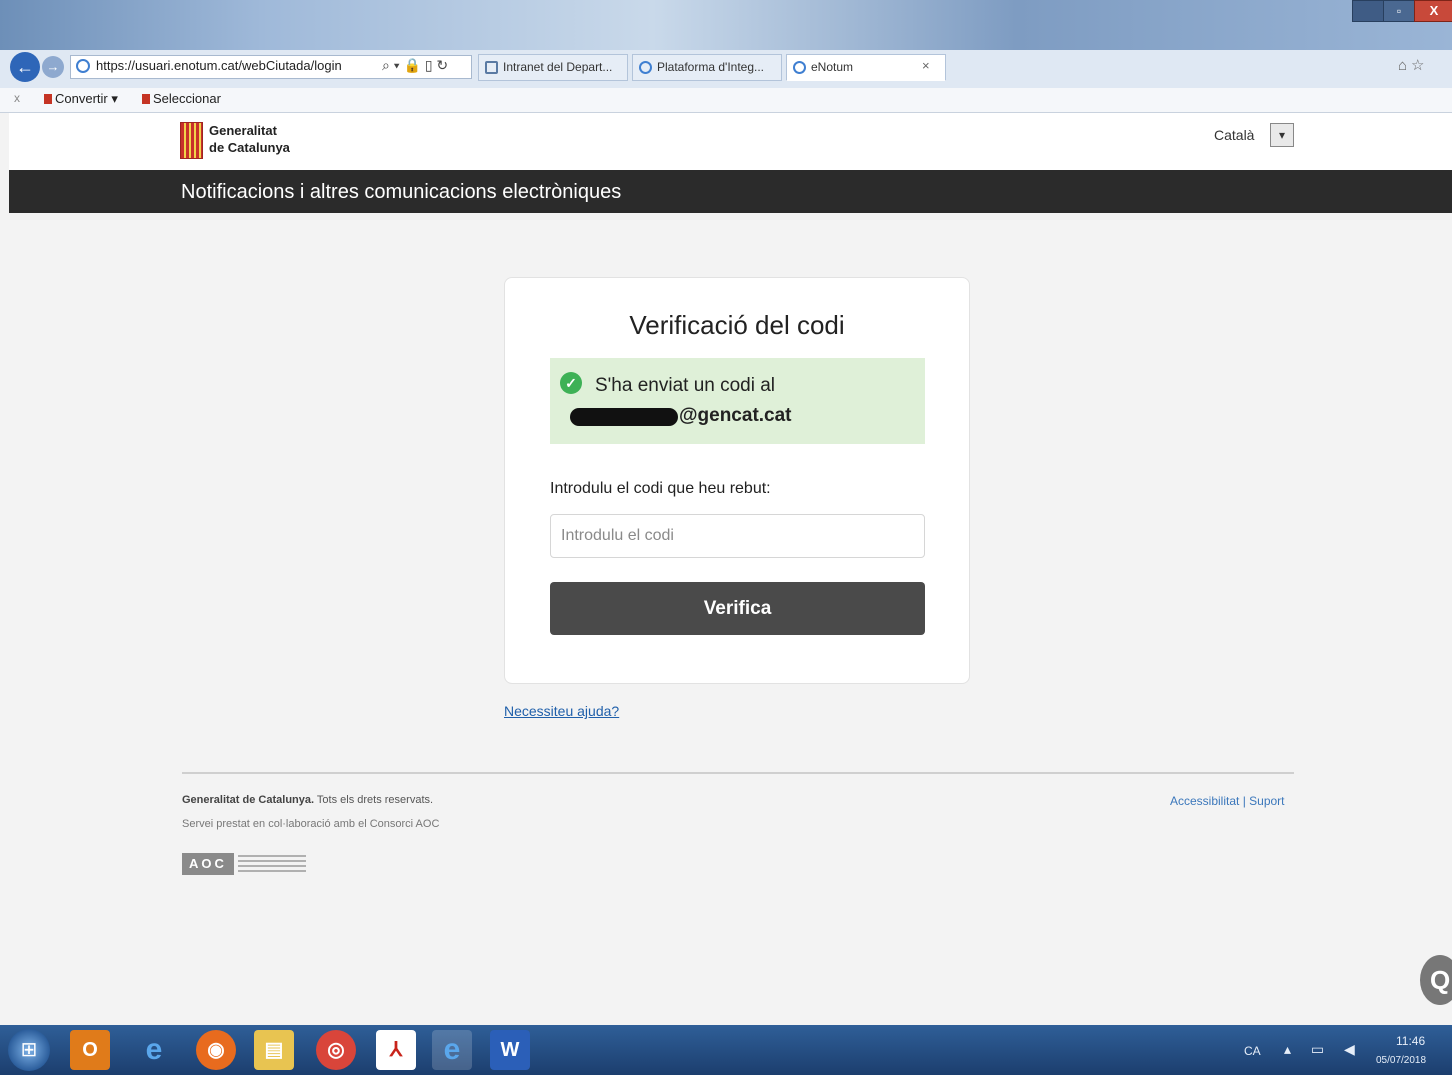 The width and height of the screenshot is (1452, 1075). Describe the element at coordinates (415, 65) in the screenshot. I see `address-tools-icons: ⌕ ▾ 🔒 ▯ ↻` at that location.